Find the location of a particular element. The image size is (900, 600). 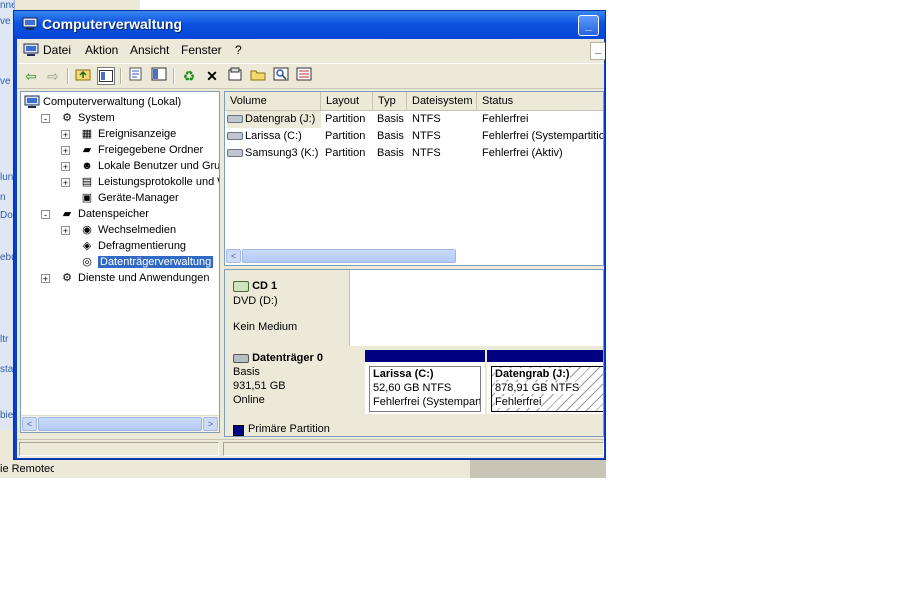

tree-item: - ⚙ System is located at coordinates (78, 118).